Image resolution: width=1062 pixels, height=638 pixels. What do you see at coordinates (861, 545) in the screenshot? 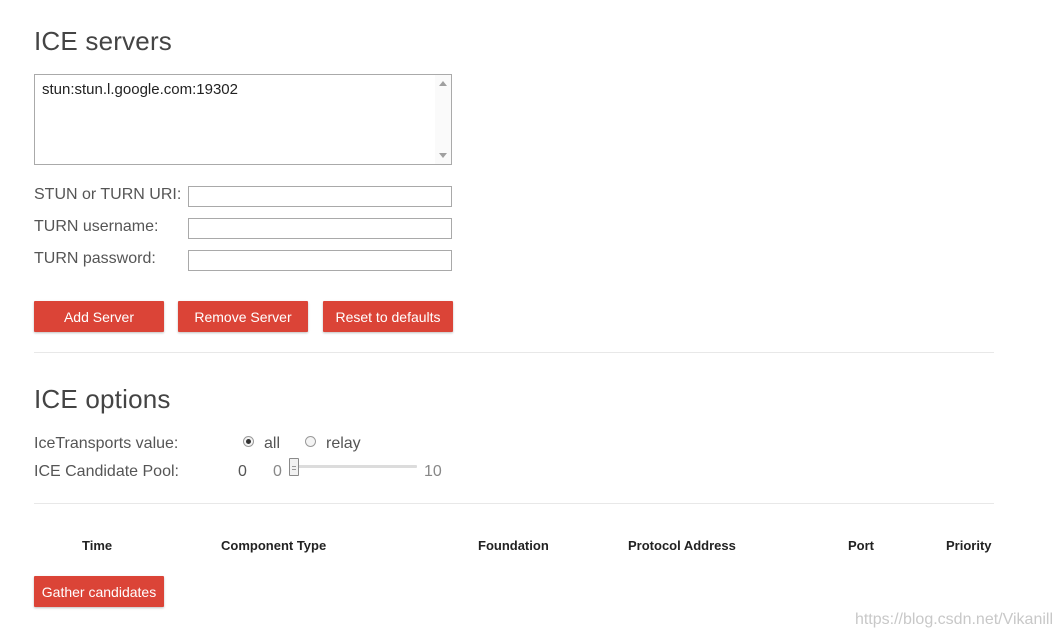
I see `column-port: Port` at bounding box center [861, 545].